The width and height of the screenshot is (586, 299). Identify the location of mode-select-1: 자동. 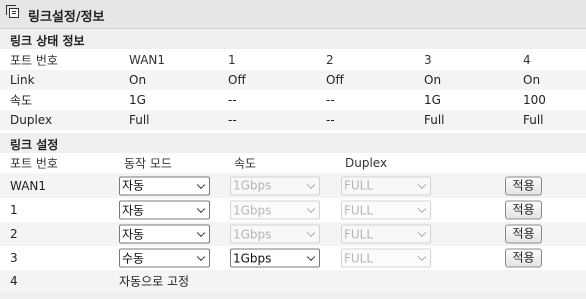
(164, 210).